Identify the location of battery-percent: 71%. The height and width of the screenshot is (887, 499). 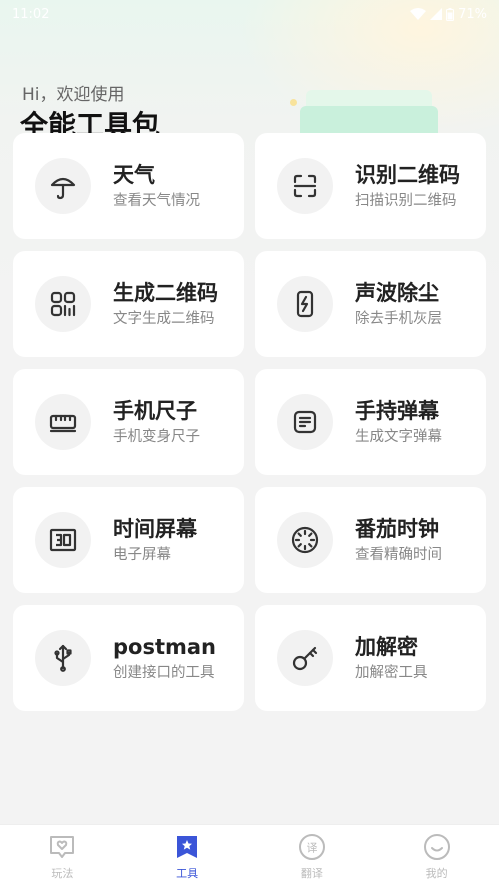
(472, 14).